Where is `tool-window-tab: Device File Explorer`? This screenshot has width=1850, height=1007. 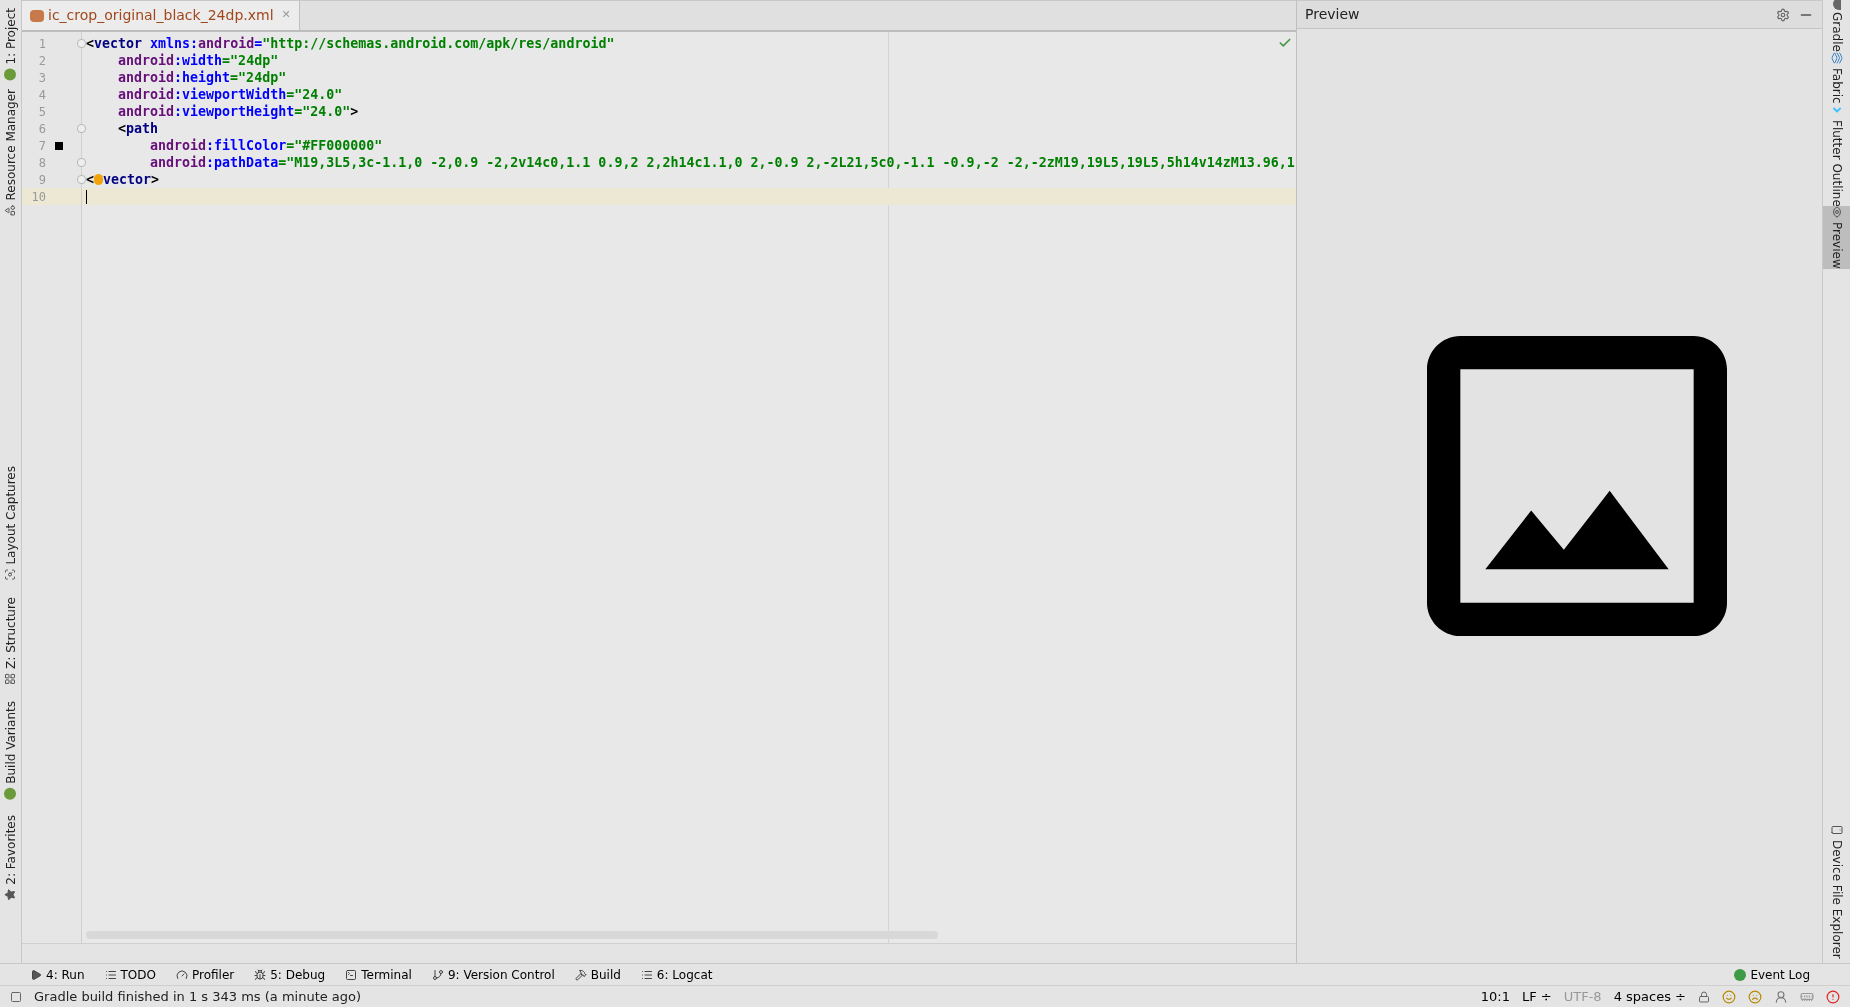
tool-window-tab: Device File Explorer is located at coordinates (1836, 891).